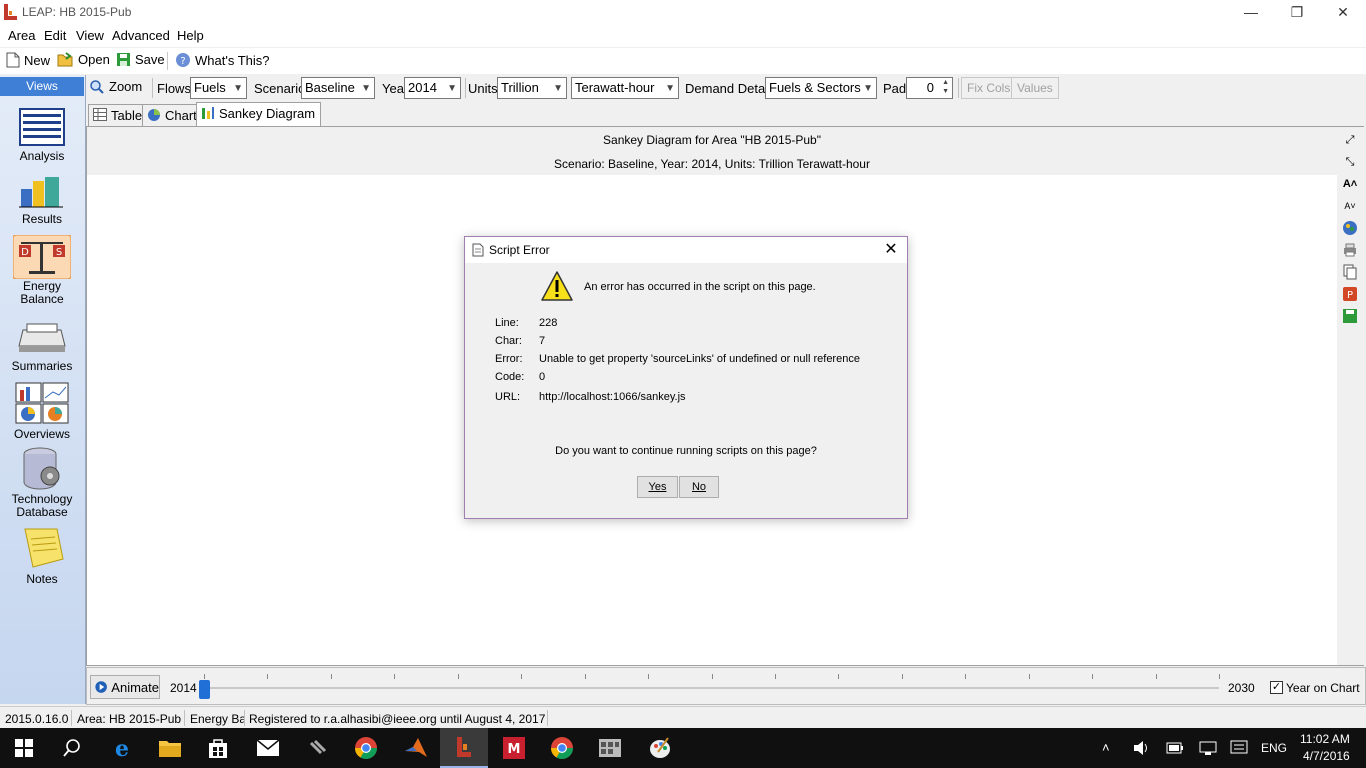  What do you see at coordinates (1297, 12) in the screenshot?
I see `restore-button: ❐` at bounding box center [1297, 12].